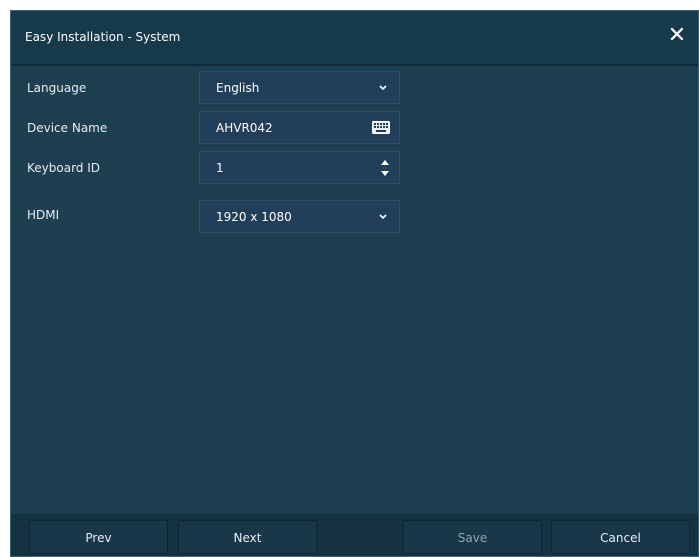 Image resolution: width=699 pixels, height=557 pixels. I want to click on close-icon: ✕, so click(677, 36).